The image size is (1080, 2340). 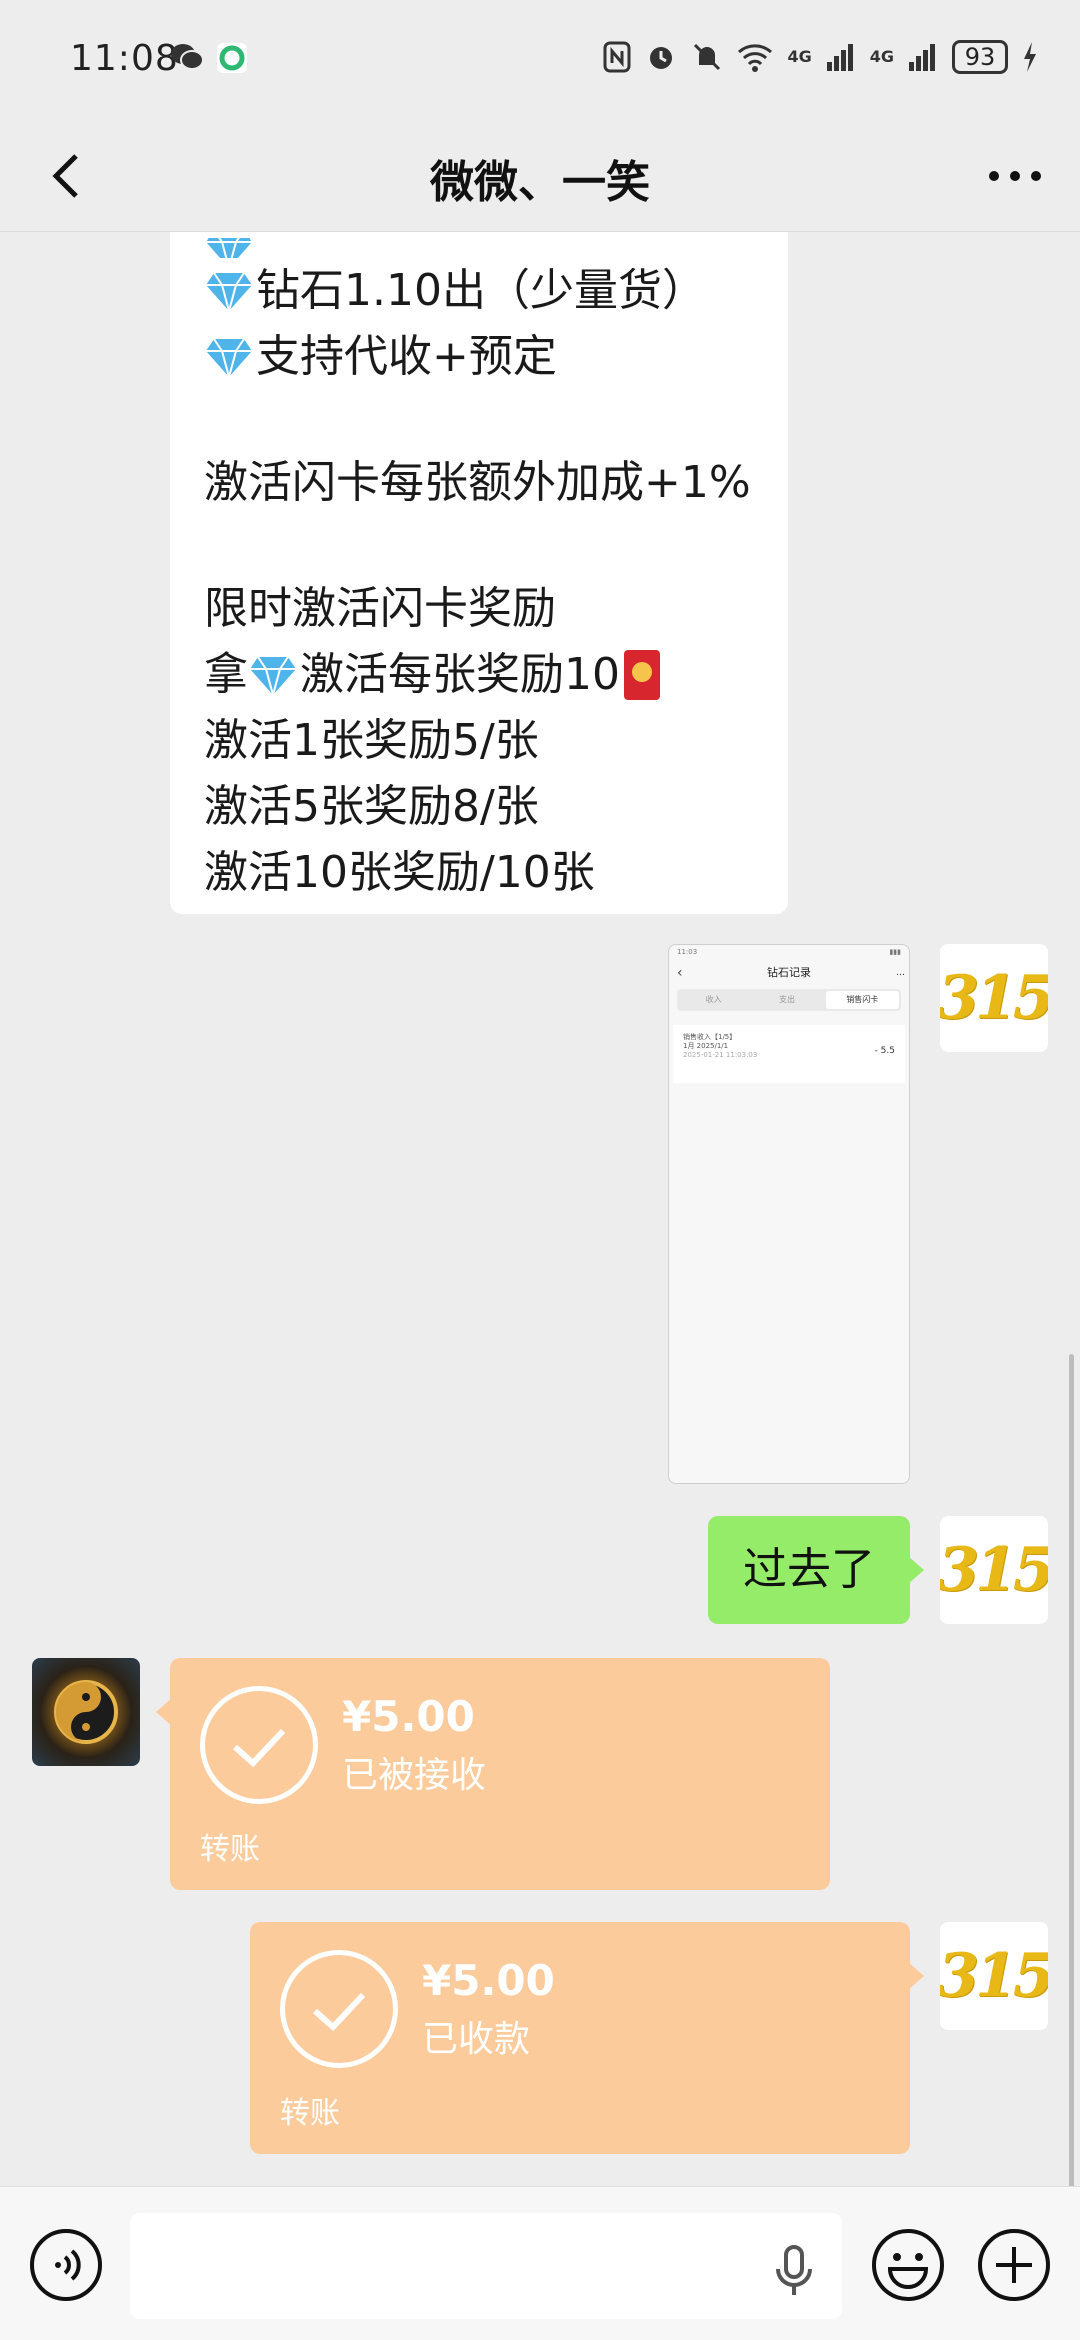 What do you see at coordinates (881, 56) in the screenshot?
I see `network-type-2: 4G` at bounding box center [881, 56].